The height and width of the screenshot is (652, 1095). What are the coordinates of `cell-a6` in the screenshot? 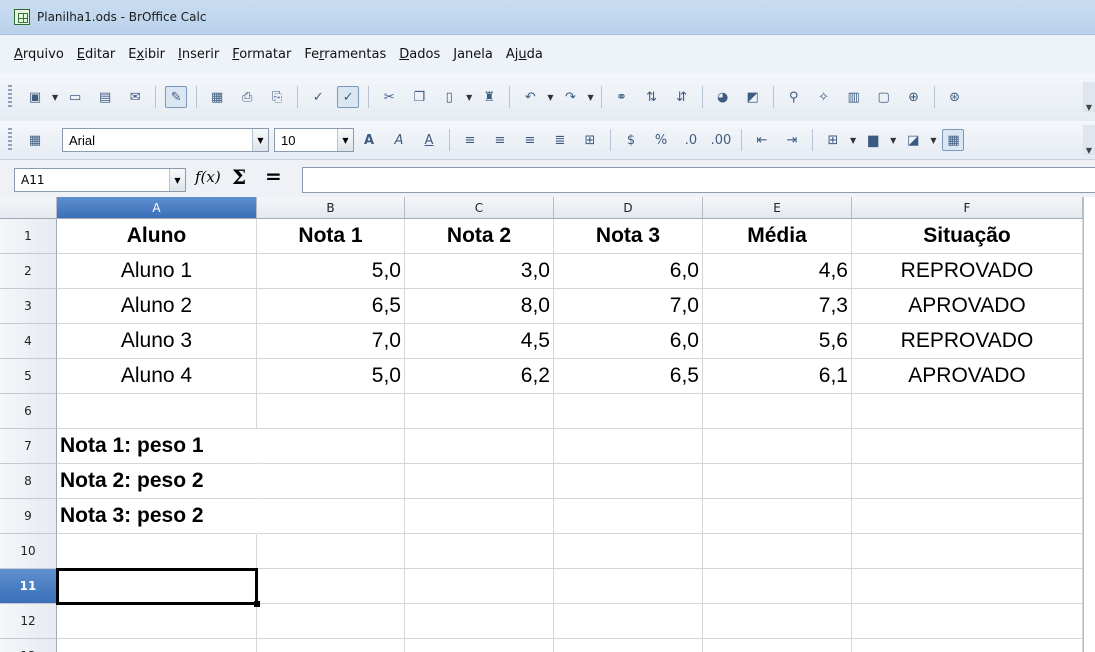 It's located at (157, 411).